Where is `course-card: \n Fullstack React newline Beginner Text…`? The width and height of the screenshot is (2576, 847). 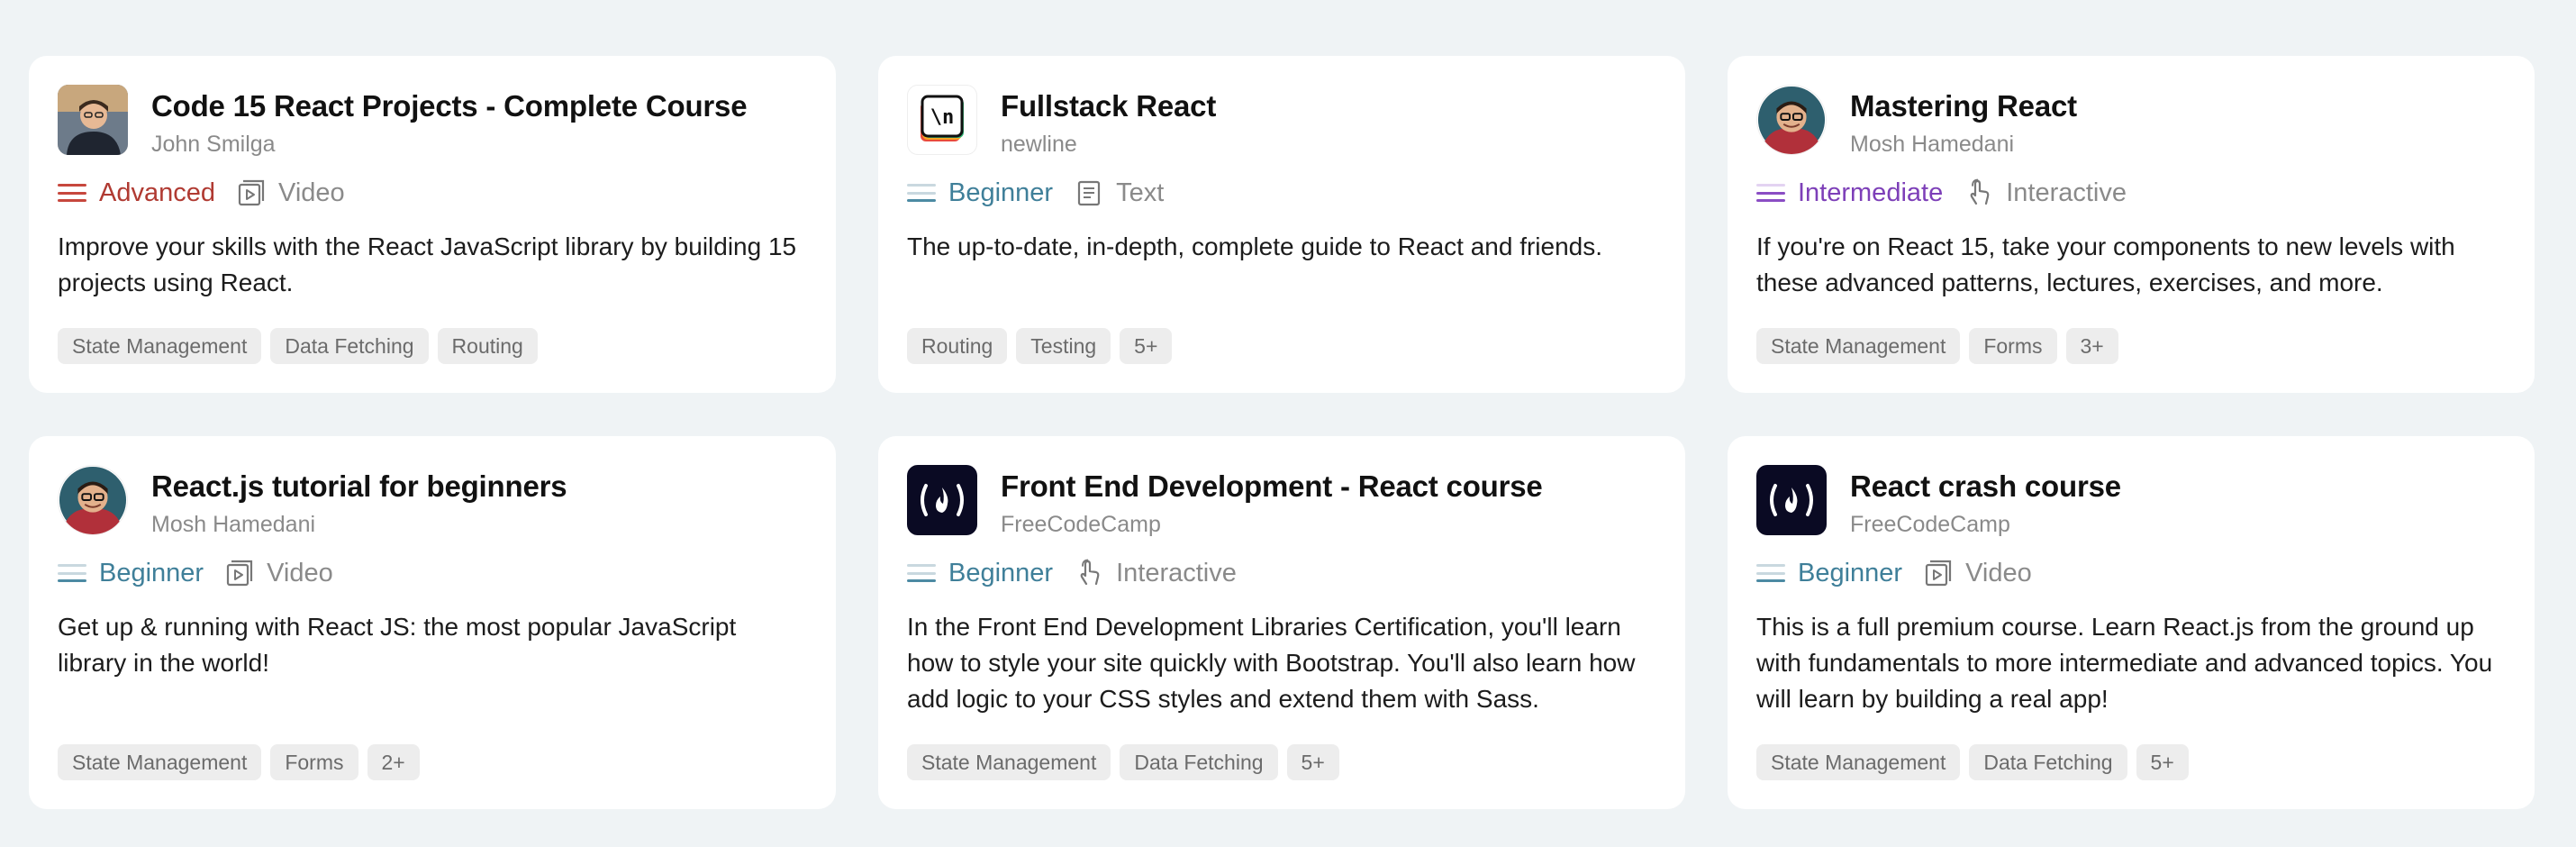 course-card: \n Fullstack React newline Beginner Text… is located at coordinates (1281, 225).